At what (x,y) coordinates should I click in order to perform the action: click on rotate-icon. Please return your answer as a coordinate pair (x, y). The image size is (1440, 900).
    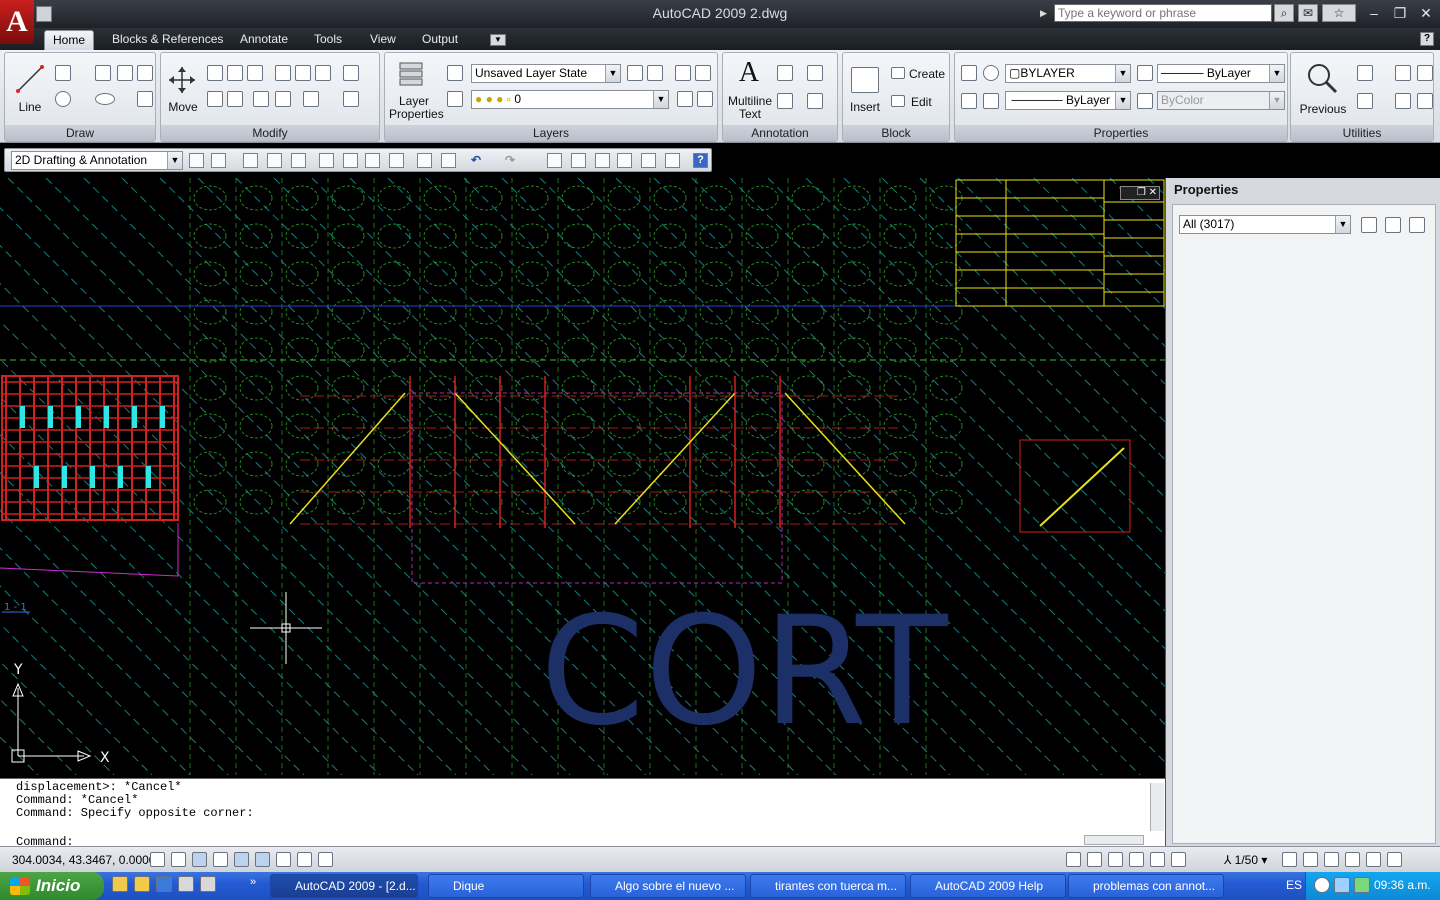
    Looking at the image, I should click on (235, 73).